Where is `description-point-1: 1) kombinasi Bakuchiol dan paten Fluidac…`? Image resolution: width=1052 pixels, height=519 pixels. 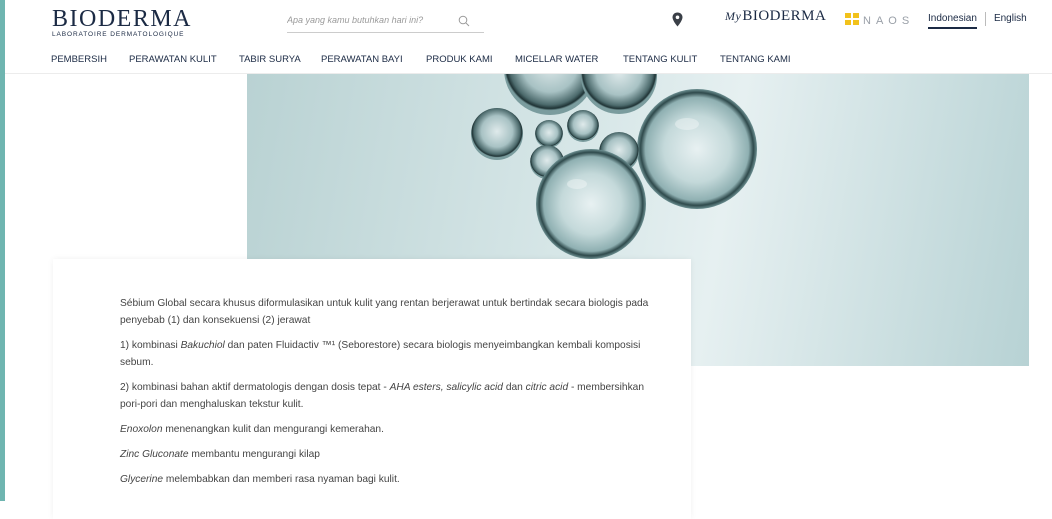 description-point-1: 1) kombinasi Bakuchiol dan paten Fluidac… is located at coordinates (380, 354).